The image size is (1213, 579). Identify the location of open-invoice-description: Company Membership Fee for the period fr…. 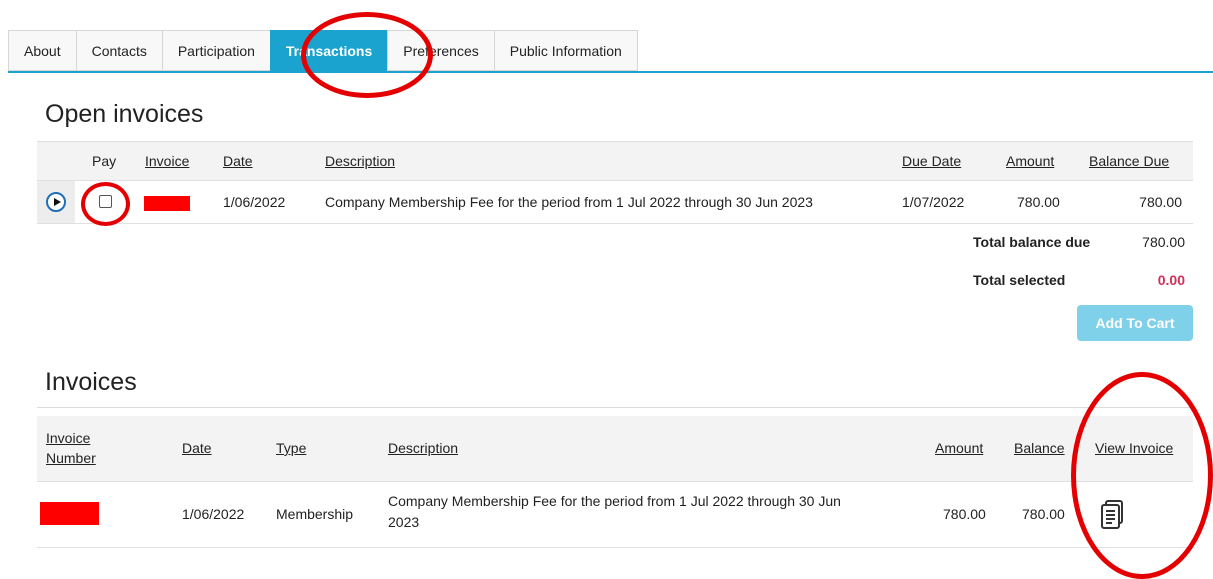
(569, 202).